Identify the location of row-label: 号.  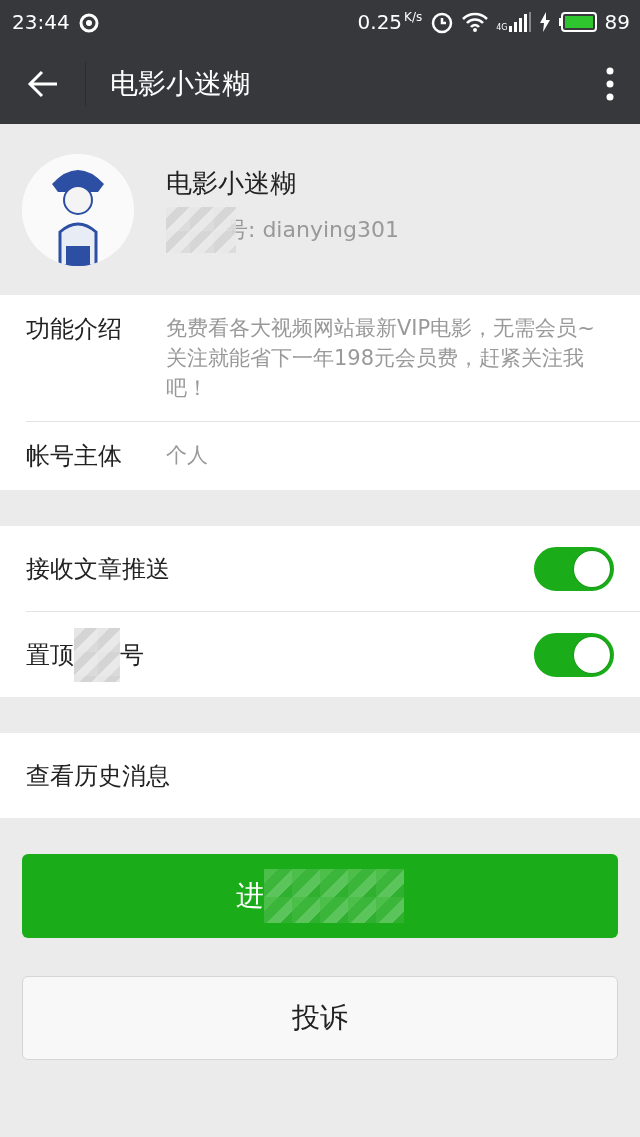
(132, 655).